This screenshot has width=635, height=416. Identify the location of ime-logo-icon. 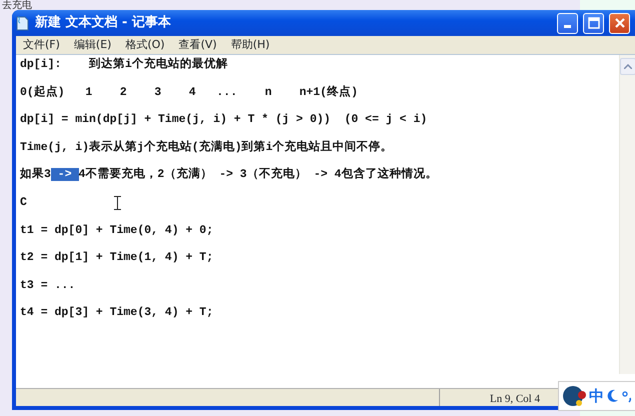
(574, 396).